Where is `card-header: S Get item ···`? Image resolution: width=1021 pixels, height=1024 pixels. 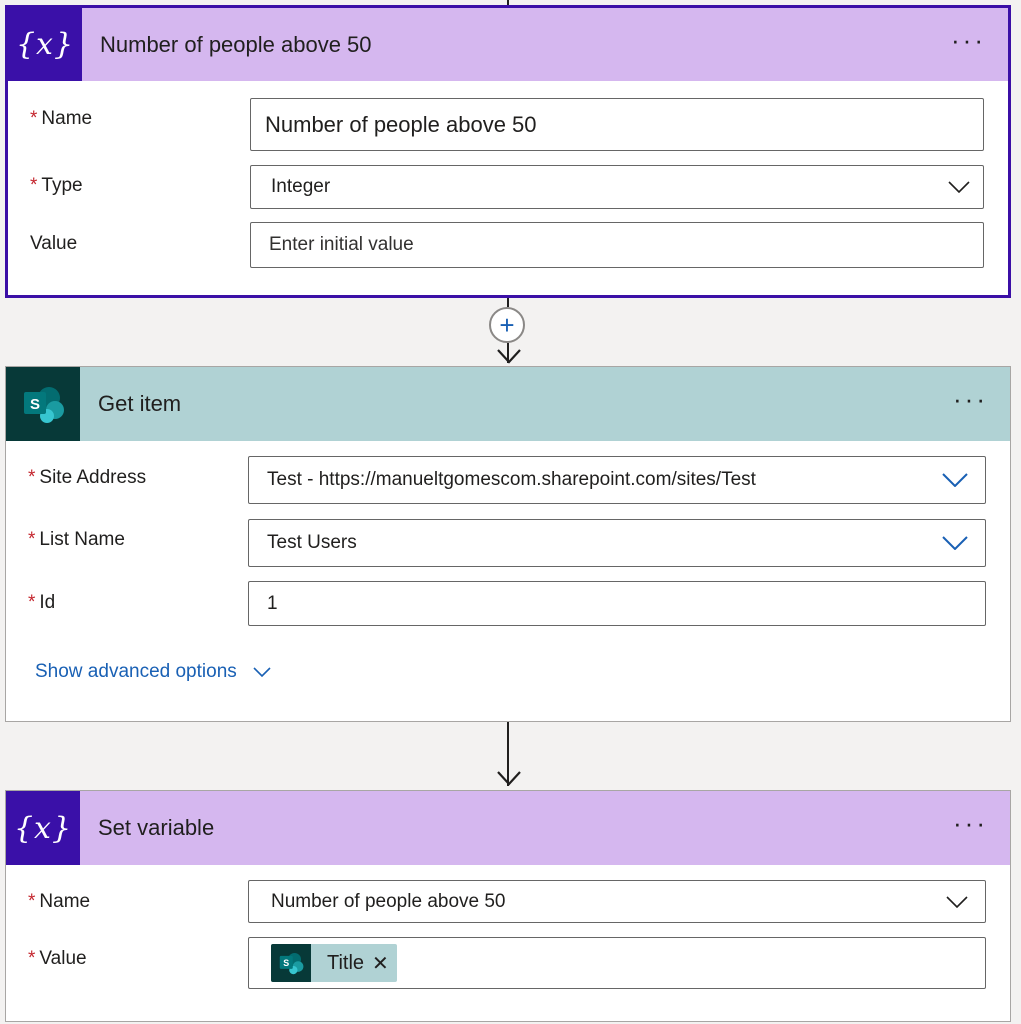
card-header: S Get item ··· is located at coordinates (508, 404).